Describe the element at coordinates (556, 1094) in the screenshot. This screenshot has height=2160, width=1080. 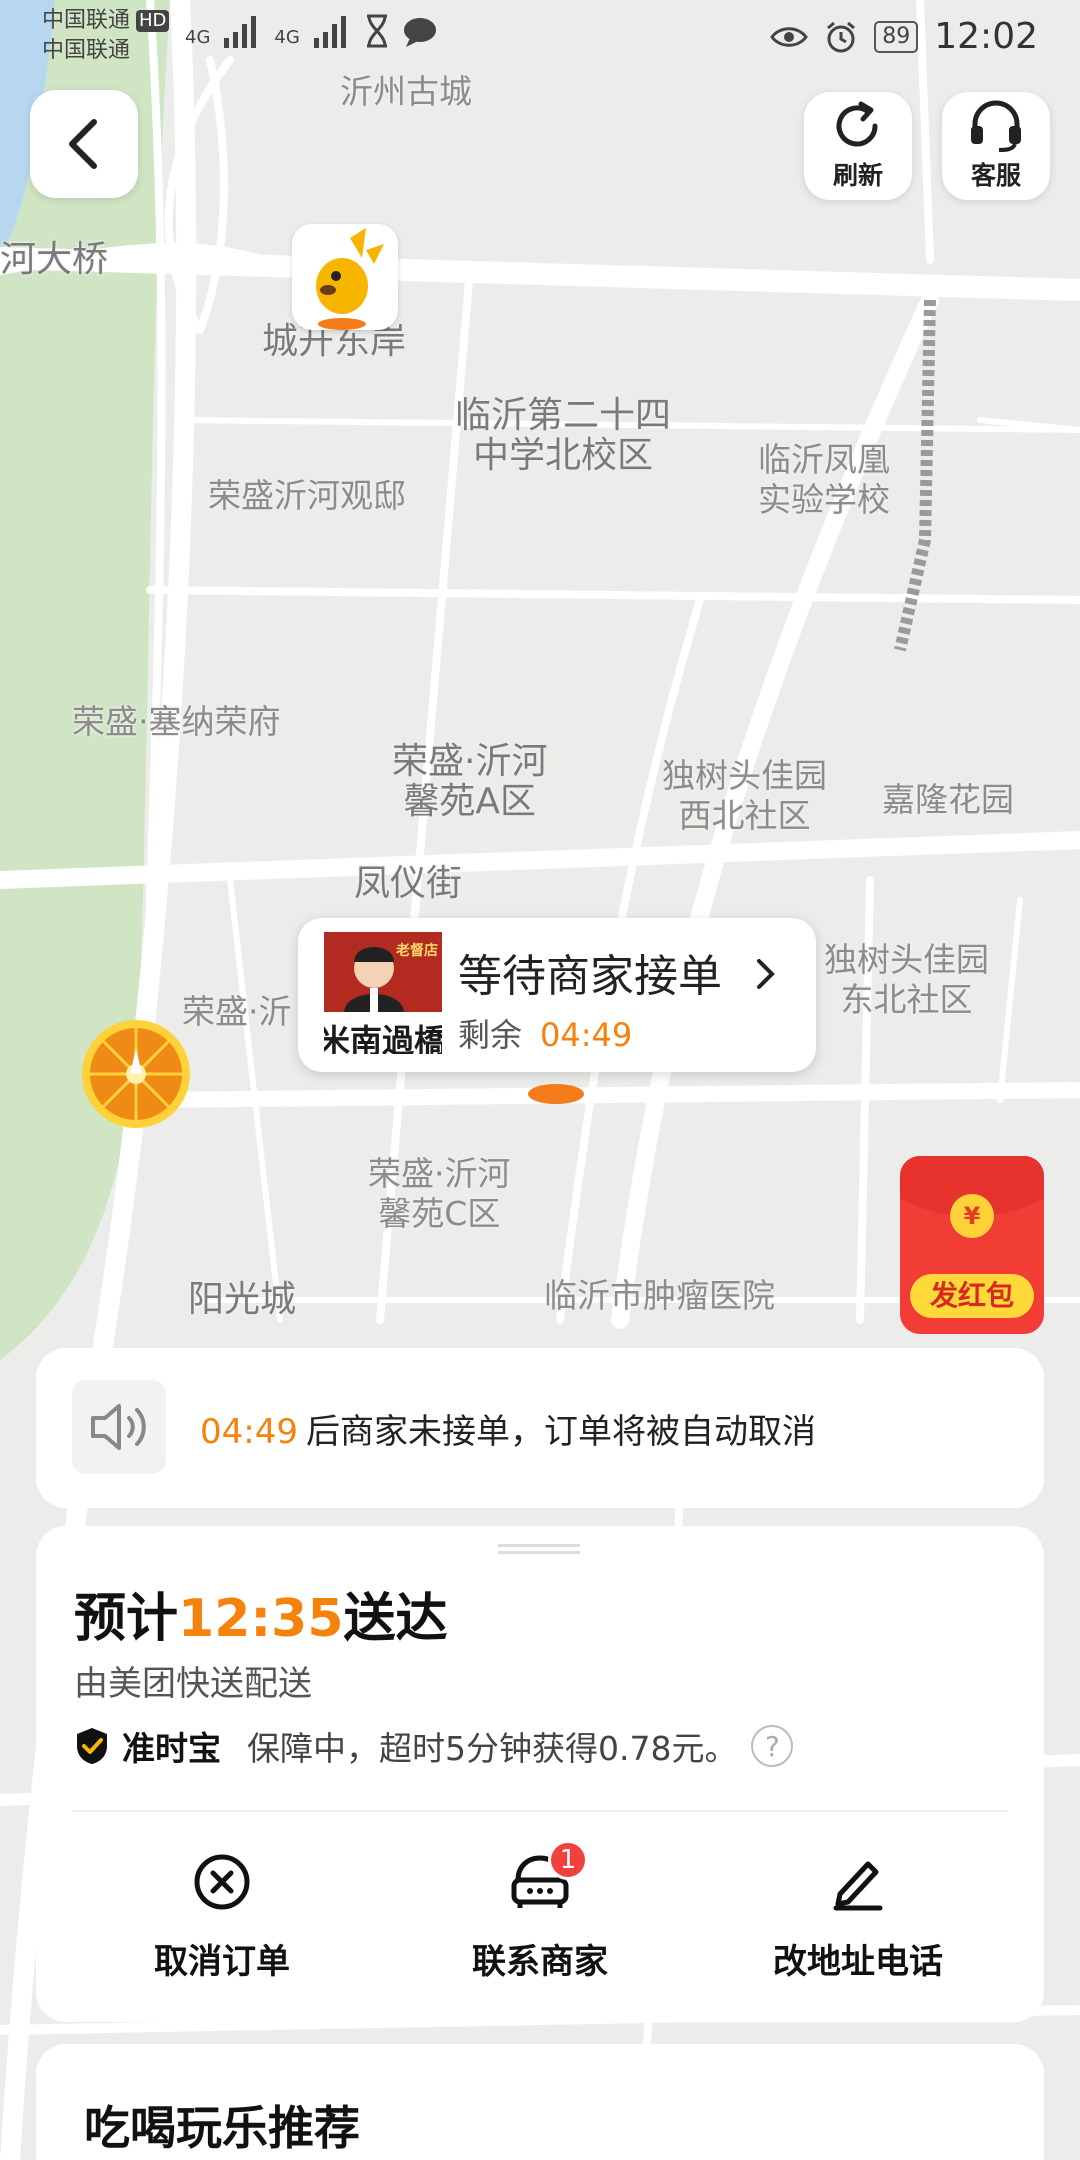
I see `merchant-location-marker` at that location.